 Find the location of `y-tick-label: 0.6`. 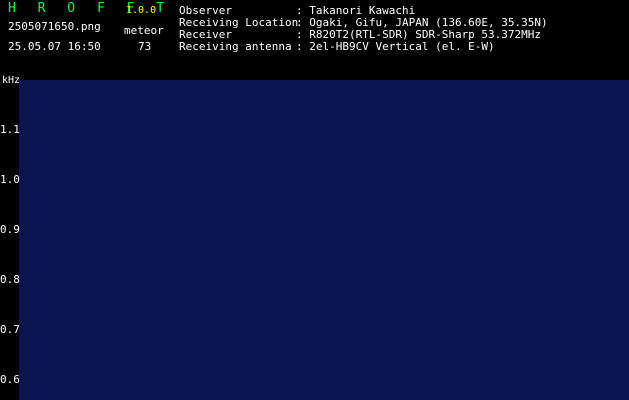

y-tick-label: 0.6 is located at coordinates (10, 379).